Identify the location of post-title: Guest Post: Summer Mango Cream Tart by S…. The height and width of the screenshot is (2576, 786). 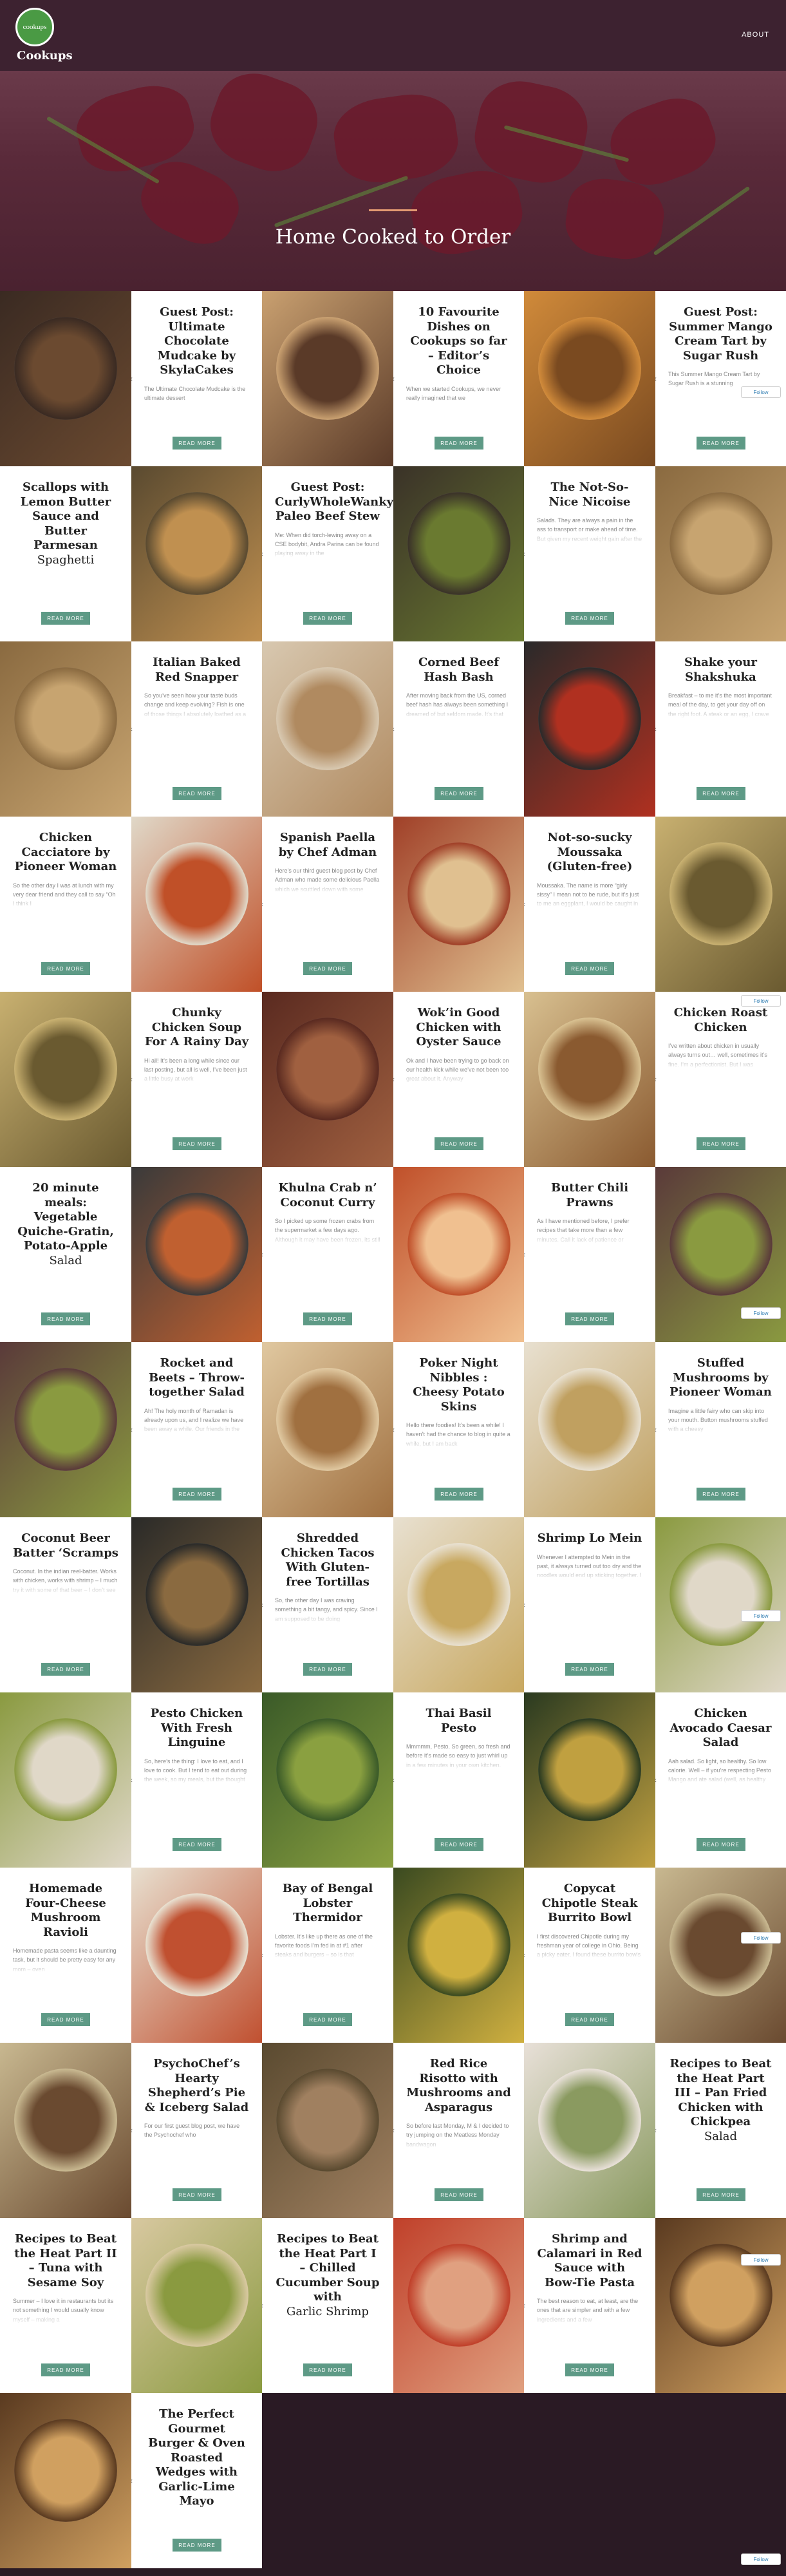
(720, 334).